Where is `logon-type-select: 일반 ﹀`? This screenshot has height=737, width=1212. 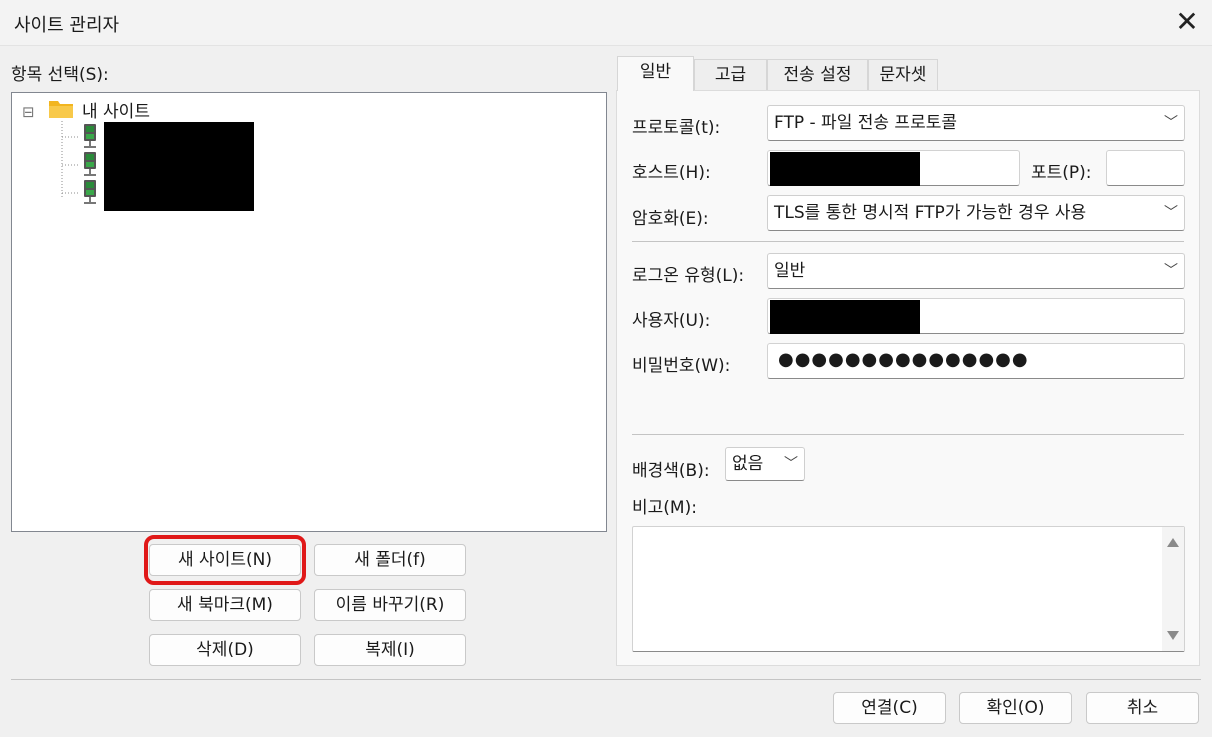
logon-type-select: 일반 ﹀ is located at coordinates (976, 271).